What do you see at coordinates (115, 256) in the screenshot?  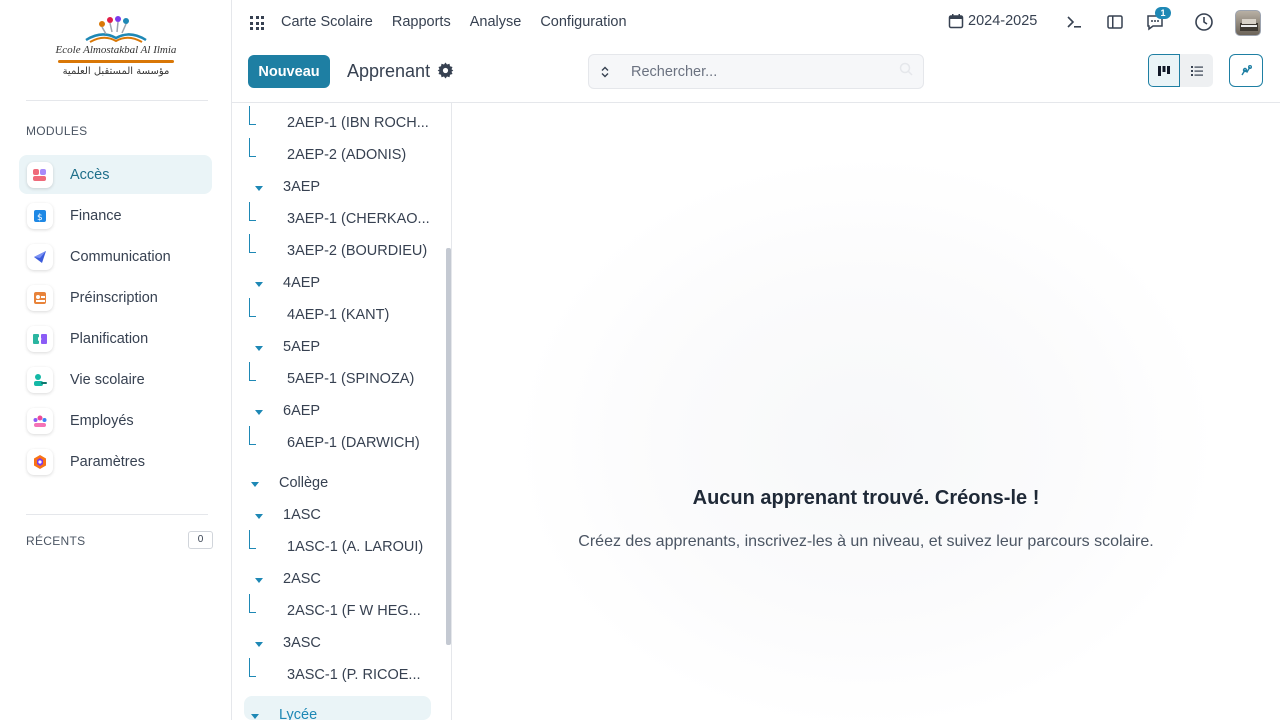 I see `module-communication: Communication` at bounding box center [115, 256].